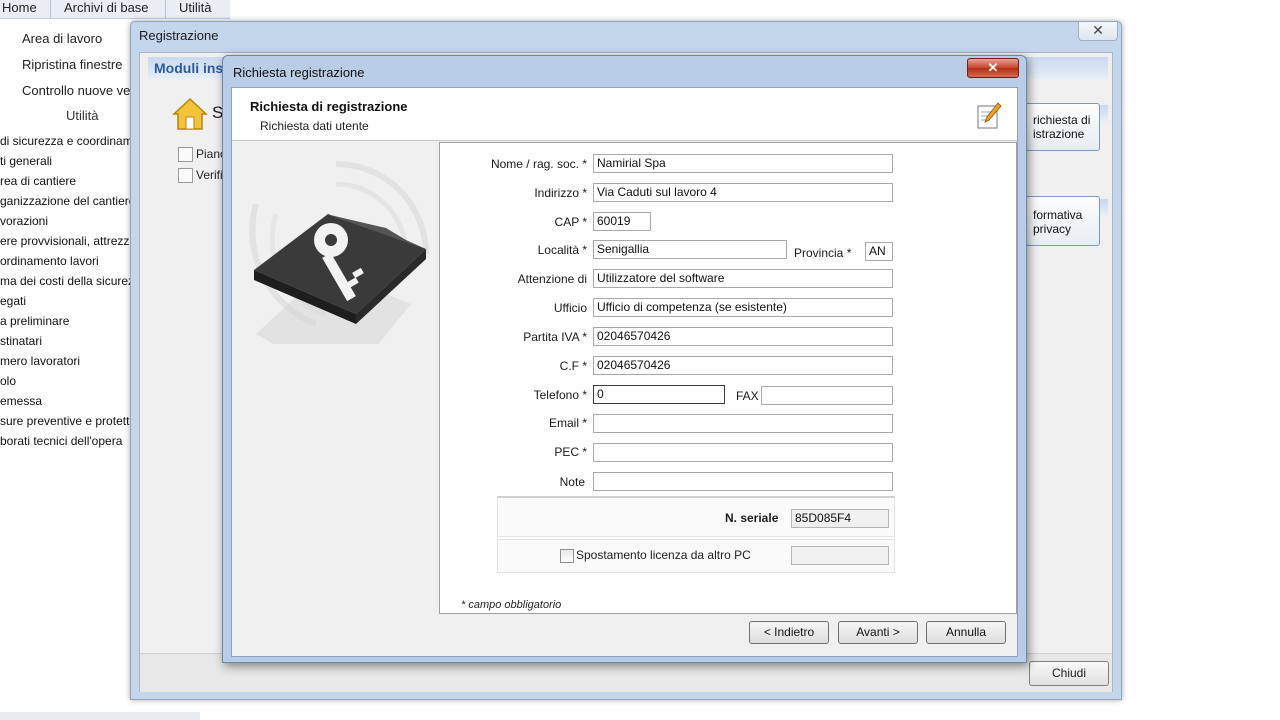 The height and width of the screenshot is (720, 1280). Describe the element at coordinates (185, 154) in the screenshot. I see `piano-checkbox` at that location.